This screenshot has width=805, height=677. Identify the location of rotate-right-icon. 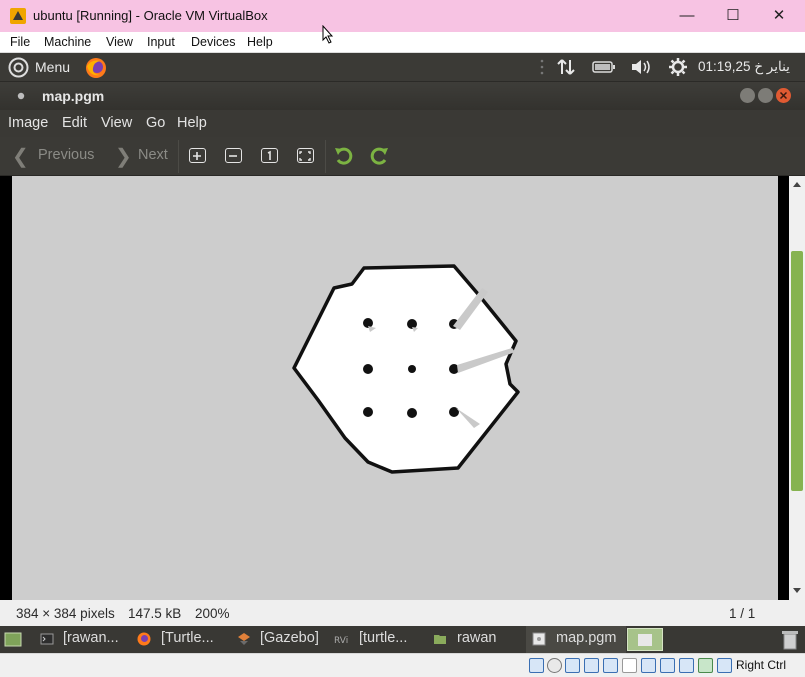
(379, 156).